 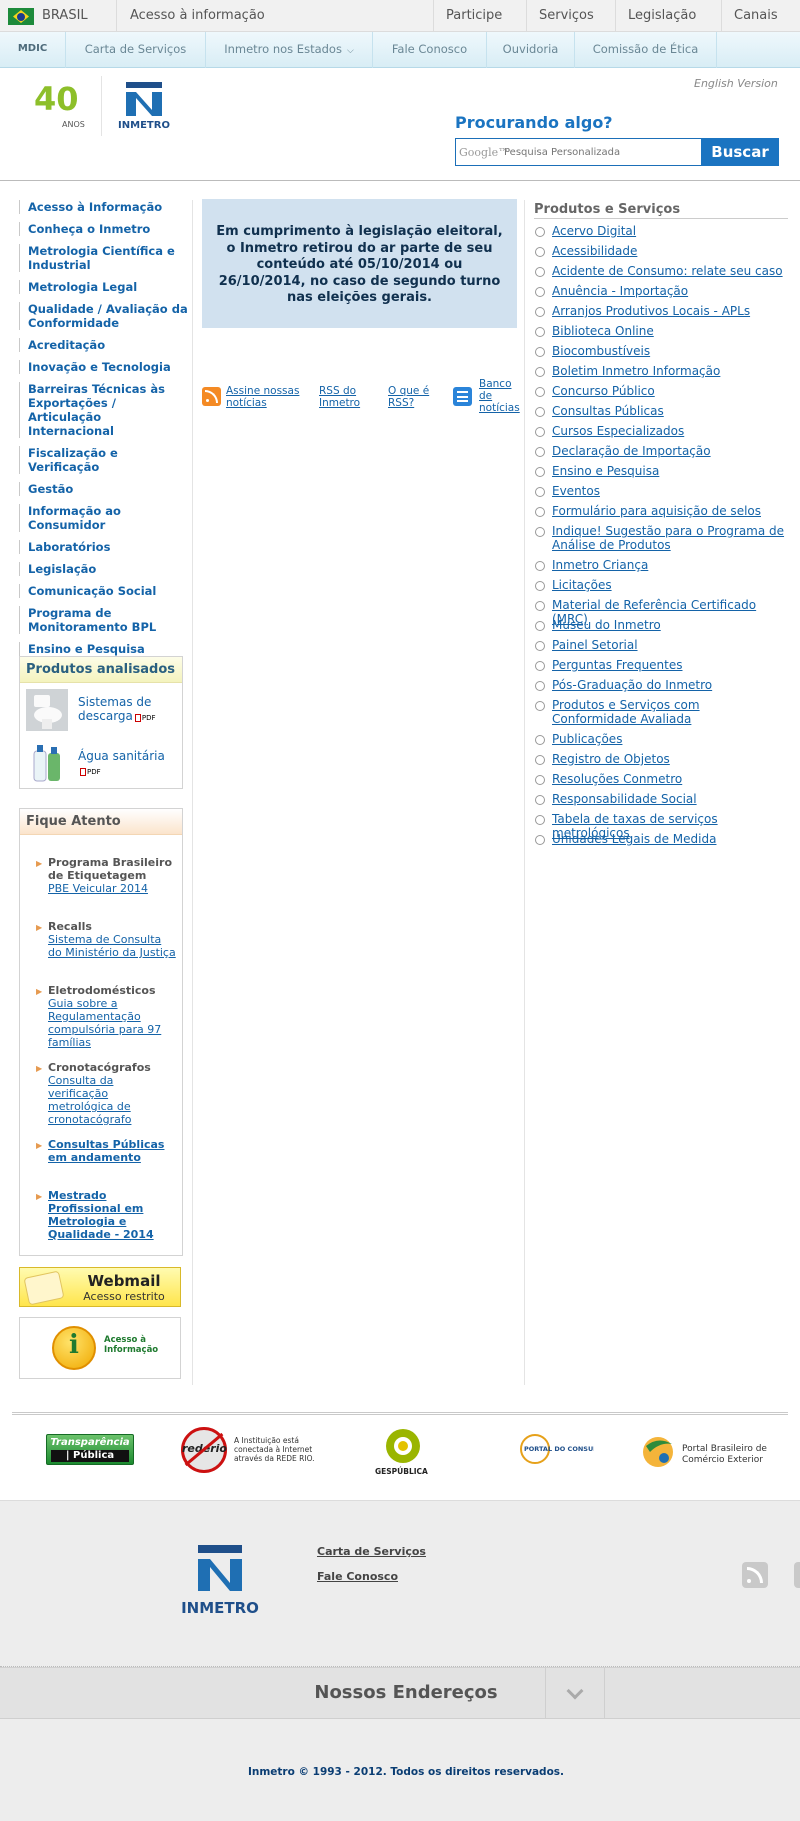 What do you see at coordinates (557, 1449) in the screenshot?
I see `portal-consumidor-logo: PORTAL DO CONSUMIDOR` at bounding box center [557, 1449].